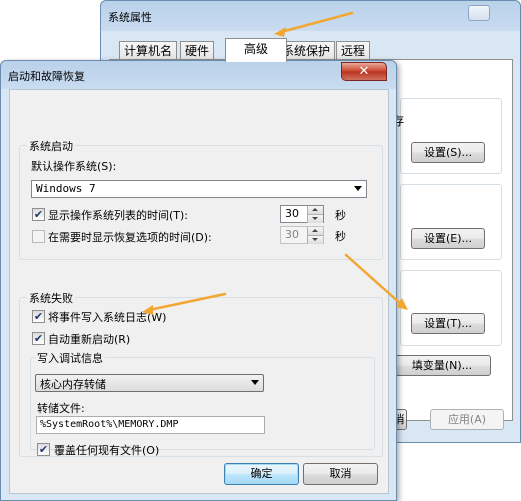 Image resolution: width=521 pixels, height=501 pixels. Describe the element at coordinates (467, 419) in the screenshot. I see `apply-button: 应用(A)` at that location.